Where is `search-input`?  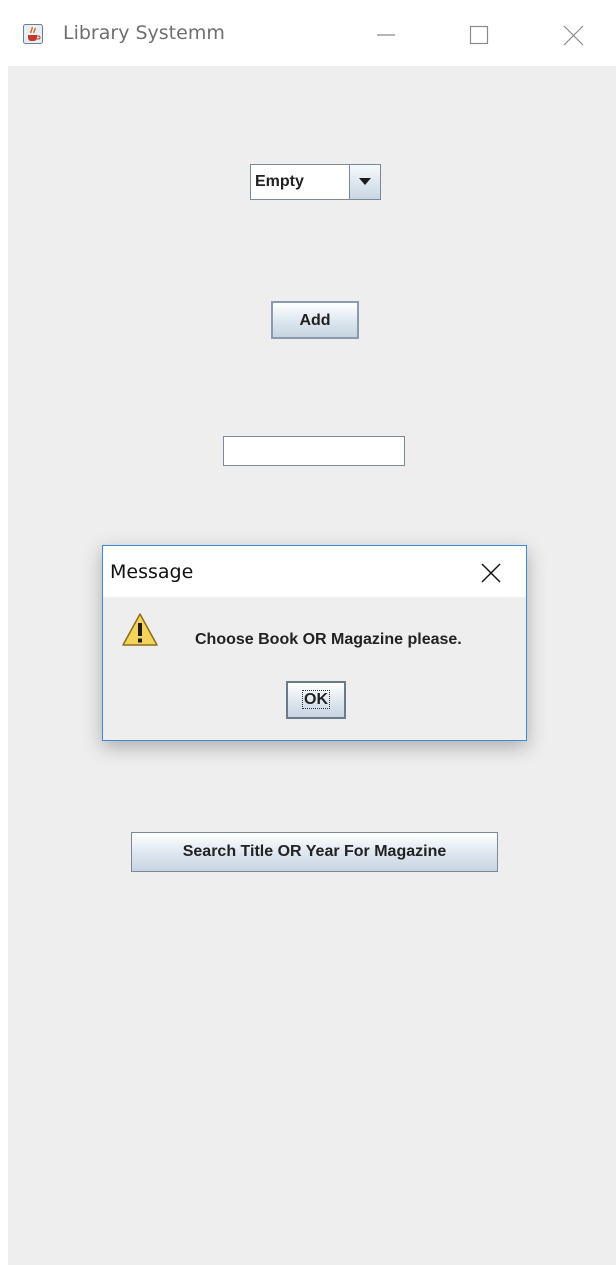
search-input is located at coordinates (314, 451).